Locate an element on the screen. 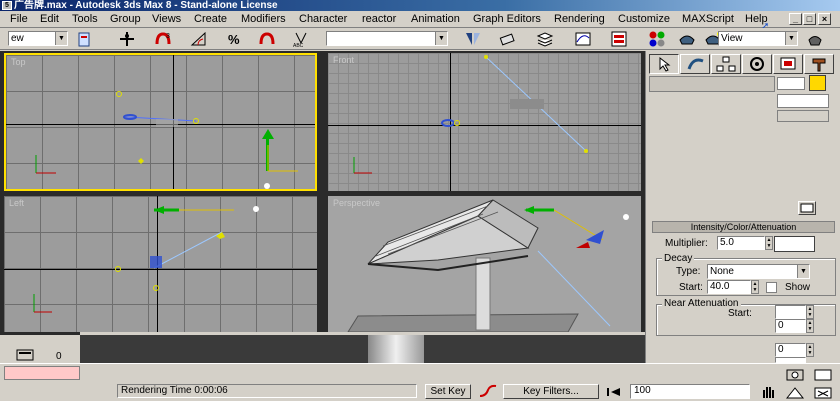 The image size is (840, 401). near-start-field is located at coordinates (790, 312).